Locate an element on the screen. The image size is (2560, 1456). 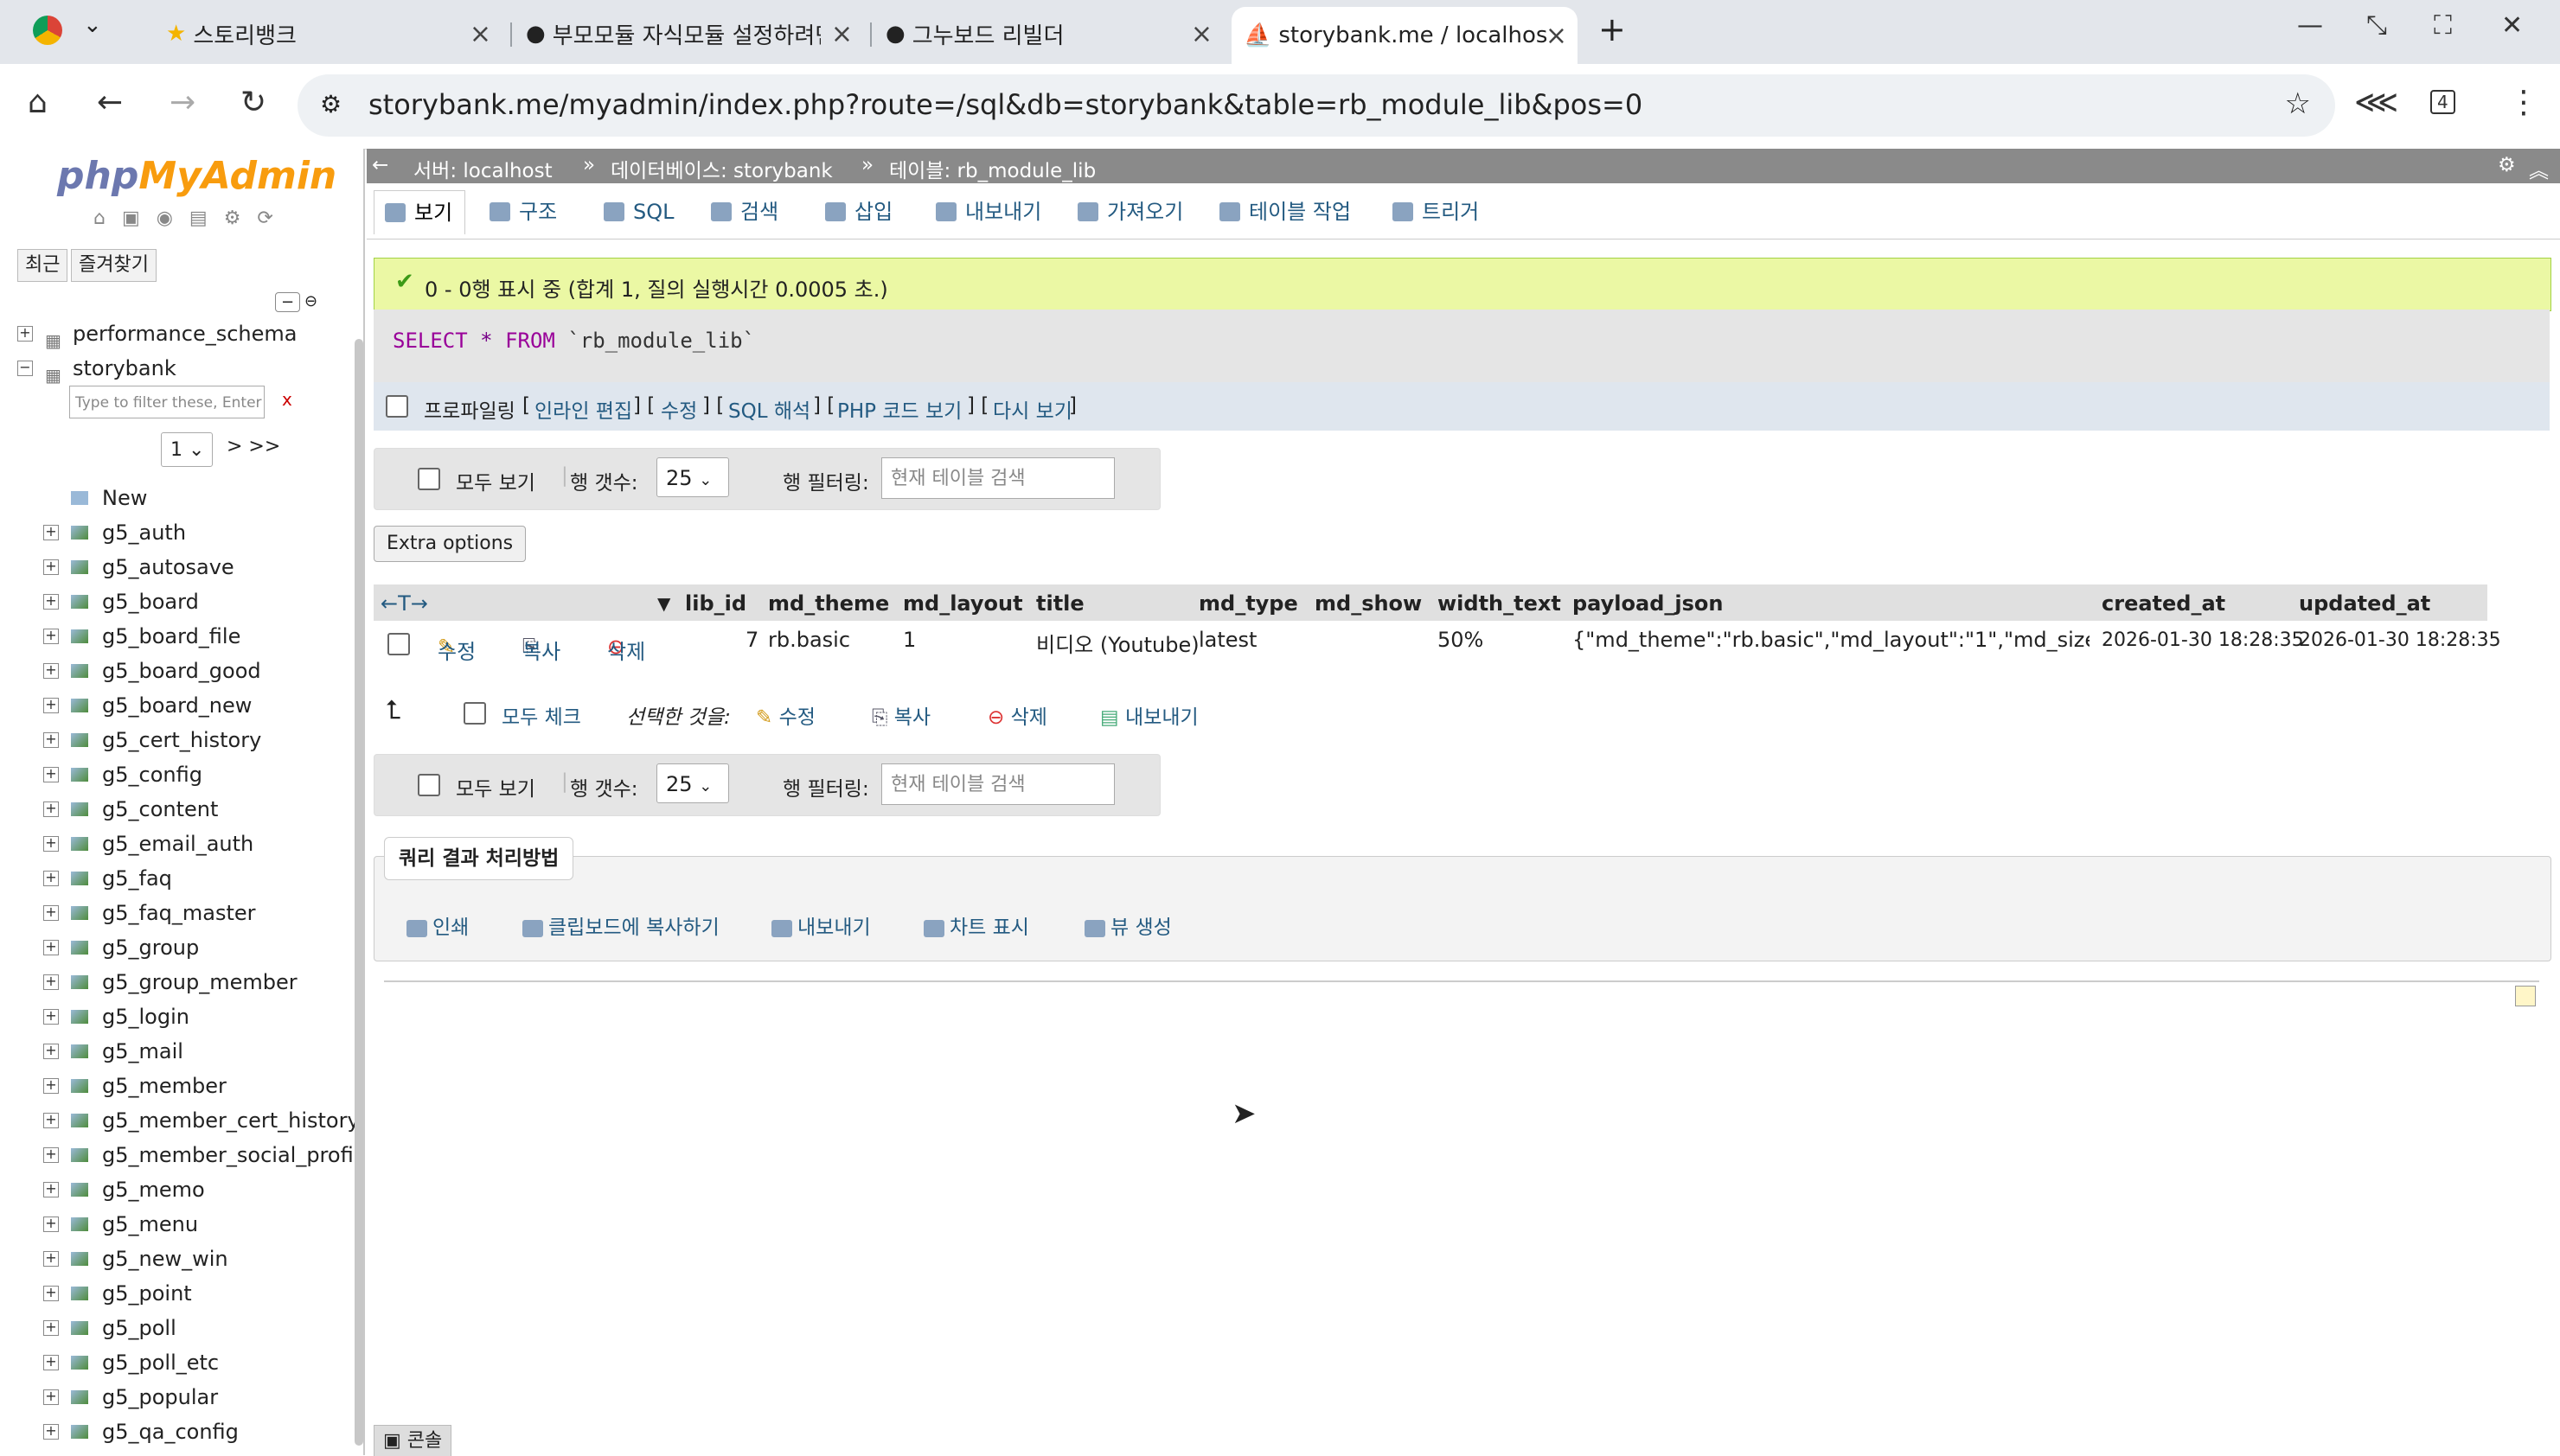
col-payload_json: payload_json is located at coordinates (1647, 603).